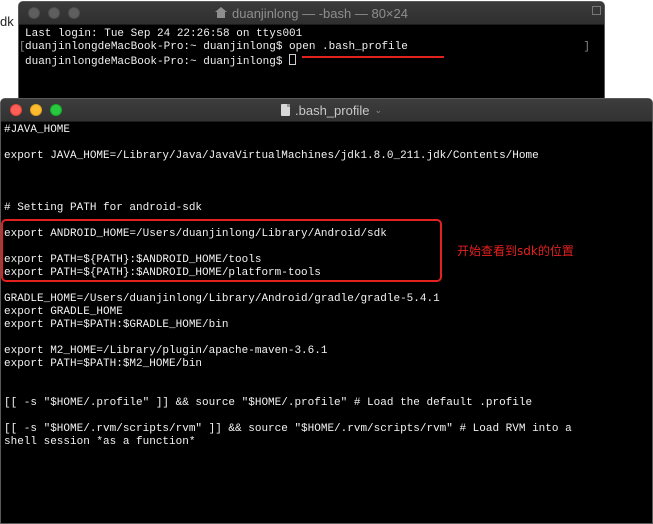 The height and width of the screenshot is (524, 653). What do you see at coordinates (37, 130) in the screenshot?
I see `code-line: #JAVA_HOME` at bounding box center [37, 130].